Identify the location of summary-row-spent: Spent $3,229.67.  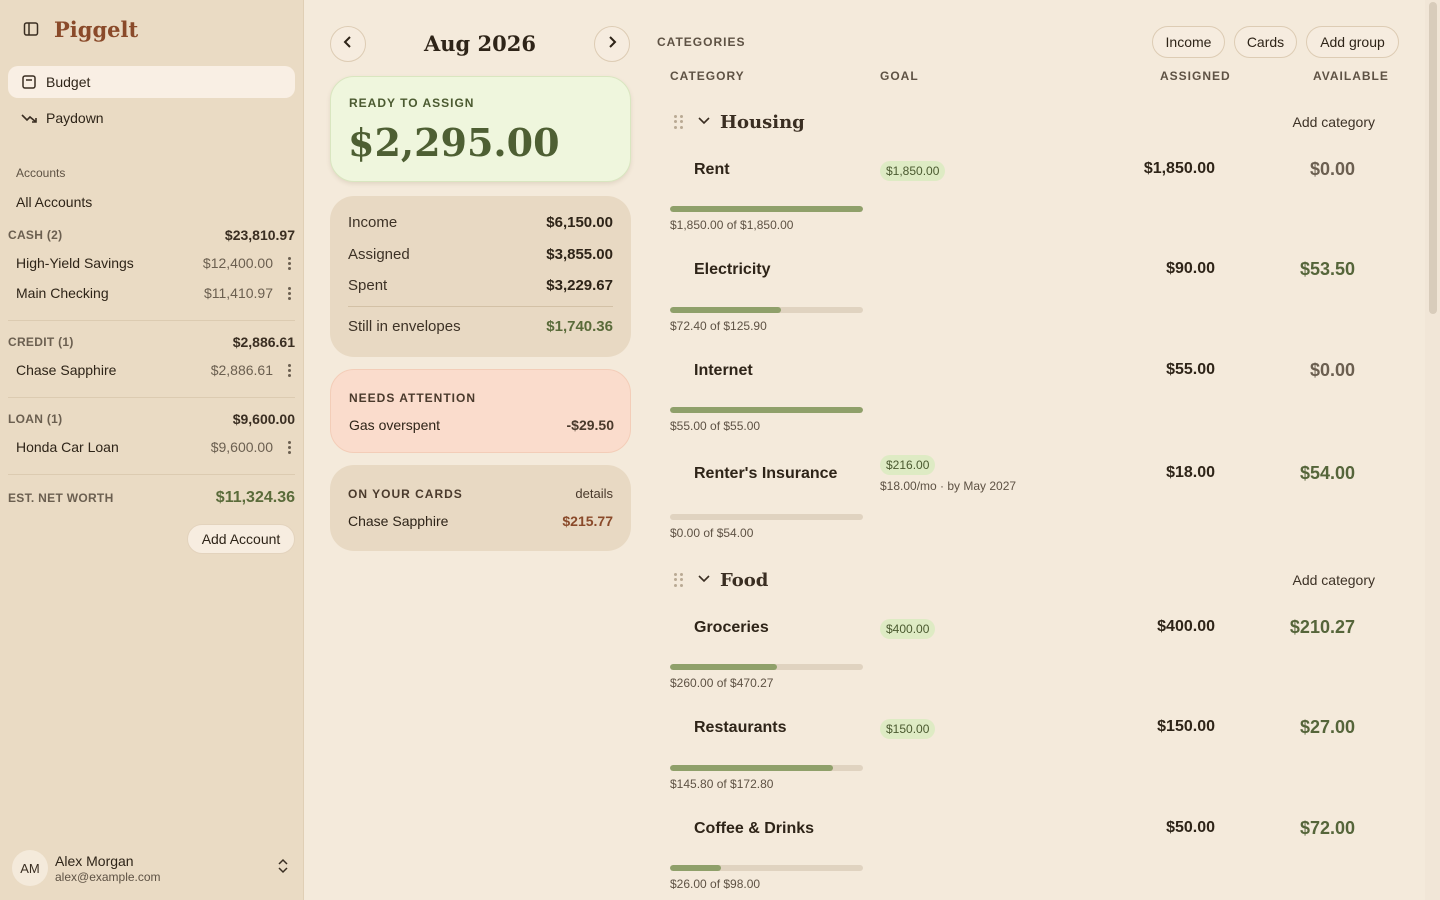
(480, 285).